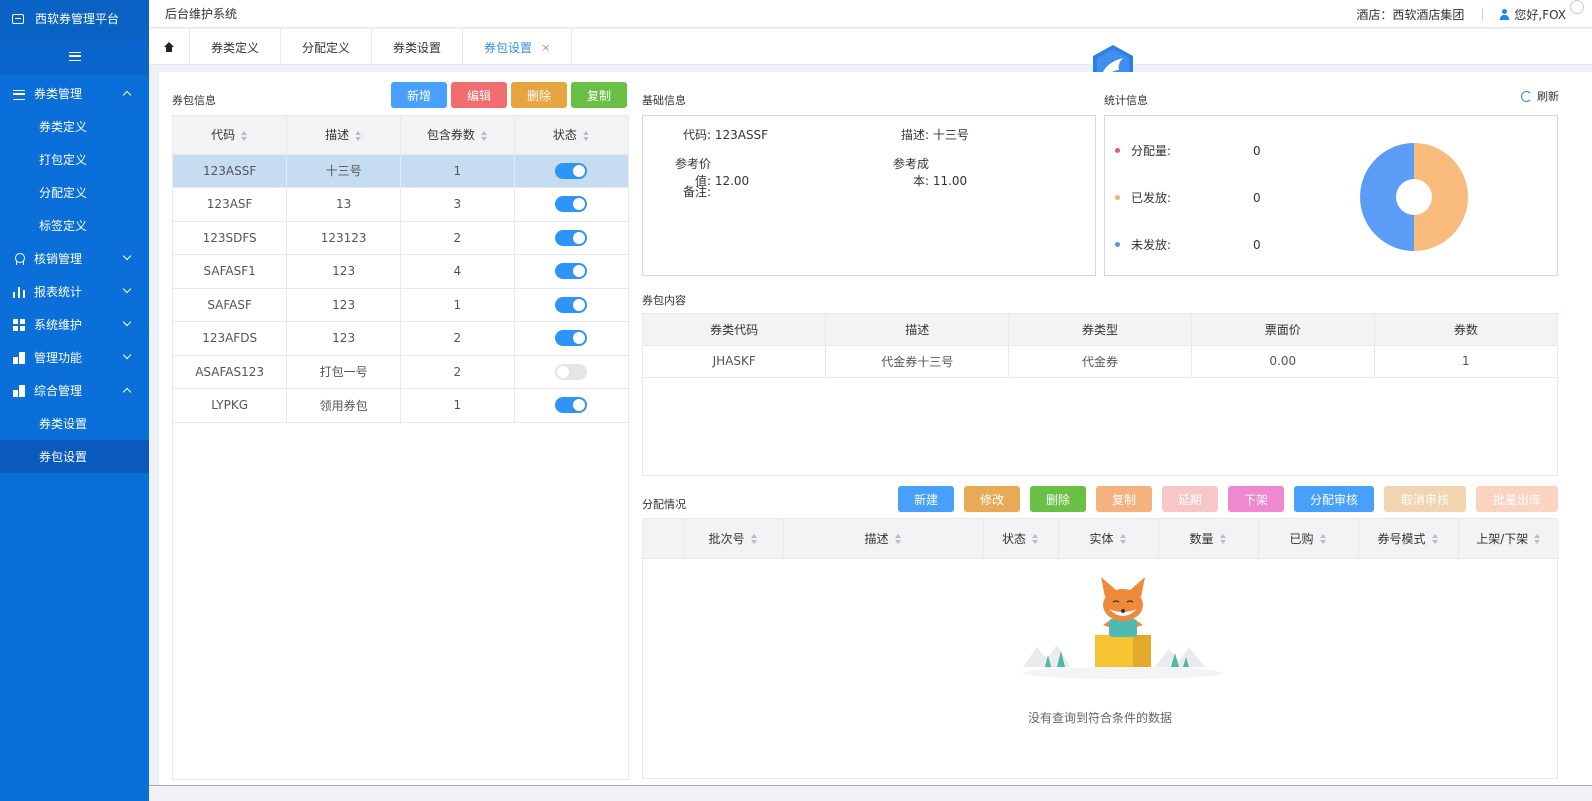 This screenshot has width=1592, height=801. Describe the element at coordinates (400, 338) in the screenshot. I see `table-row: 123AFDS 123 2` at that location.